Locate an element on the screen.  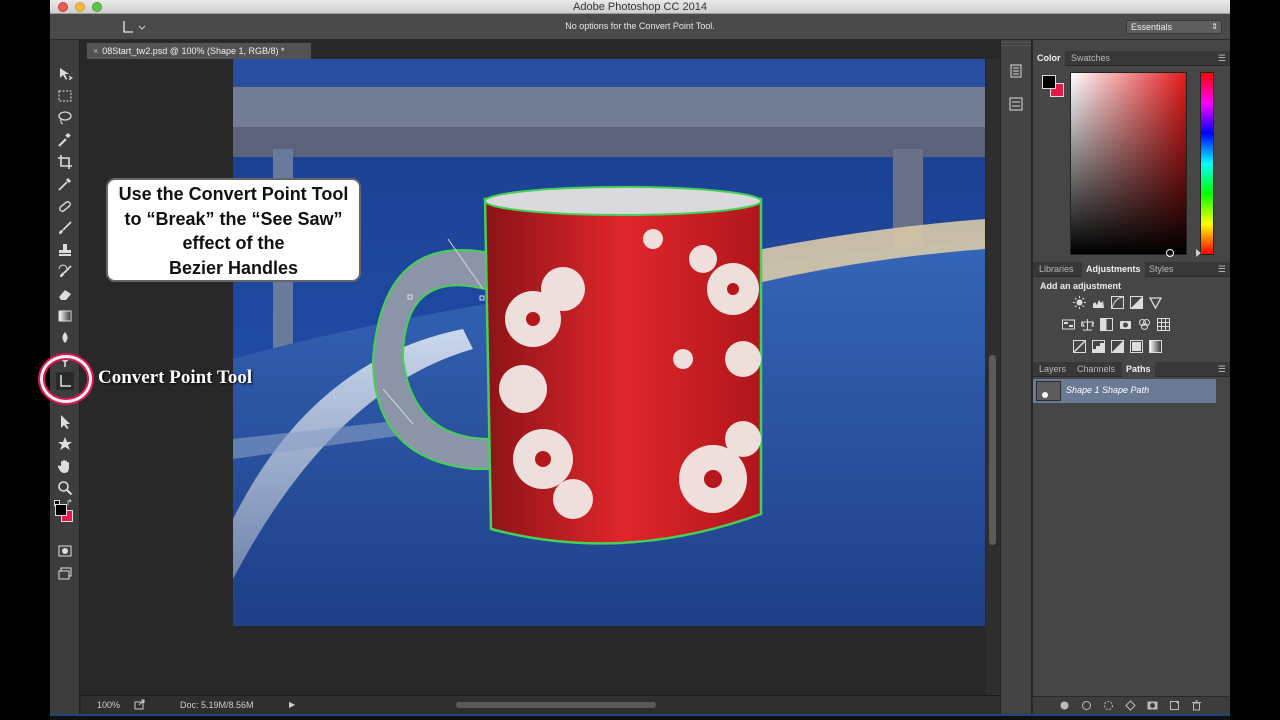
color-balance-icon is located at coordinates (1087, 324).